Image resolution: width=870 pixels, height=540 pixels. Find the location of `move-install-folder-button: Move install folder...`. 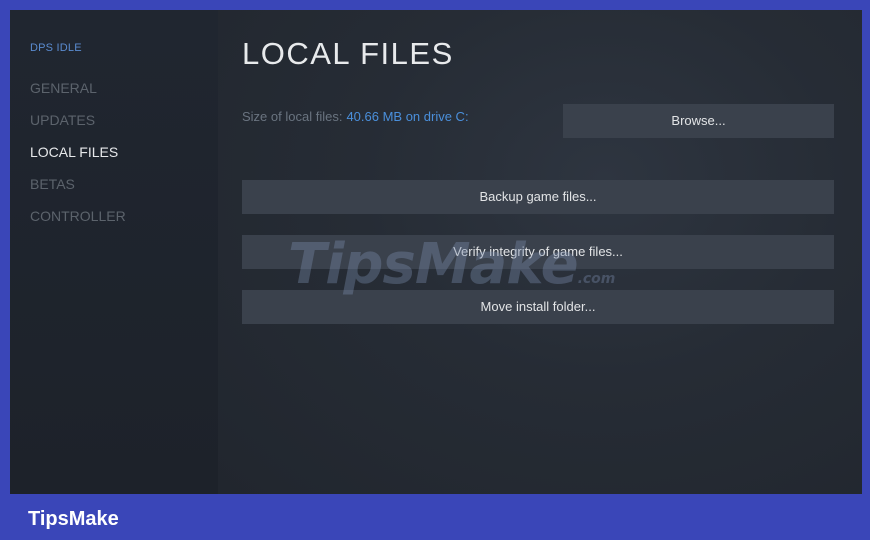

move-install-folder-button: Move install folder... is located at coordinates (538, 307).